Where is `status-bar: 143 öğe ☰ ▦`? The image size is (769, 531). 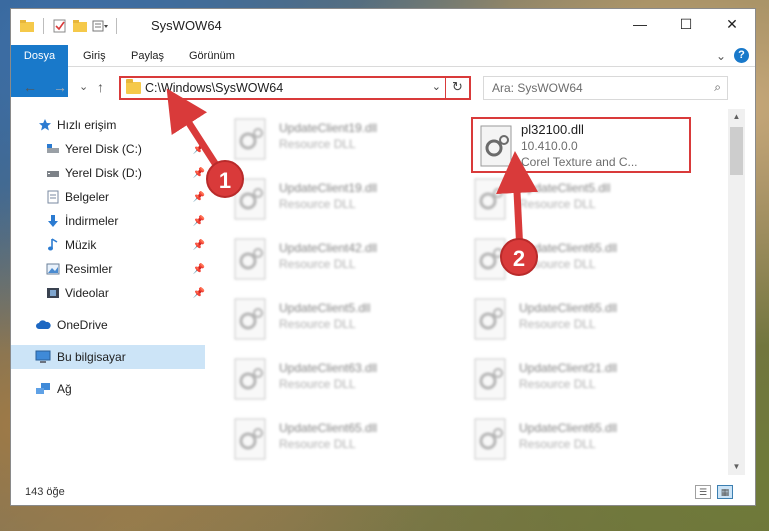
status-bar: 143 öğe ☰ ▦ is located at coordinates (383, 494).